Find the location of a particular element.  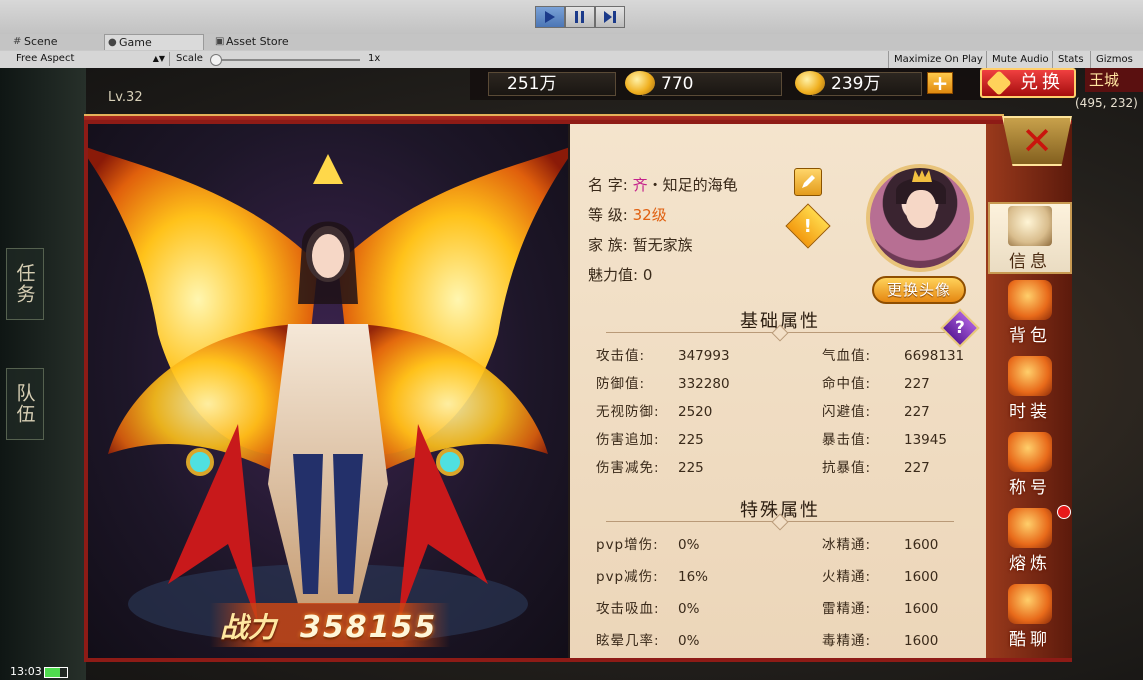

tab-chat: 酷聊 is located at coordinates (1030, 618).